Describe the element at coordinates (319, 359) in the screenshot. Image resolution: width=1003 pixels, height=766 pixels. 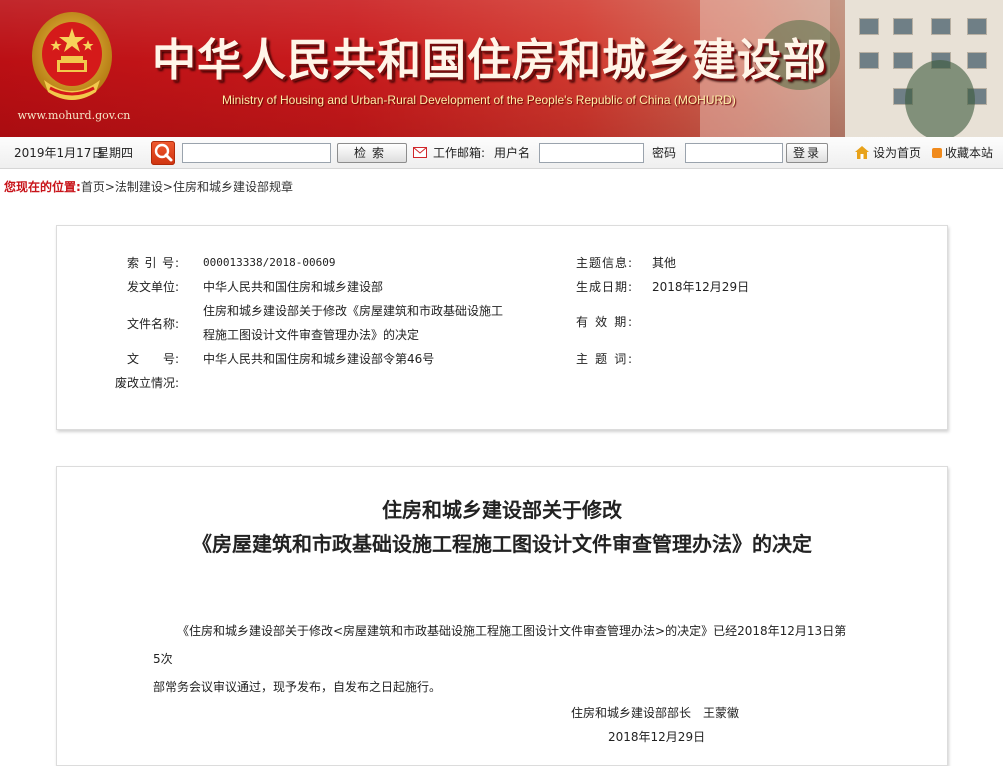
I see `doc-number-value: 中华人民共和国住房和城乡建设部令第46号` at that location.